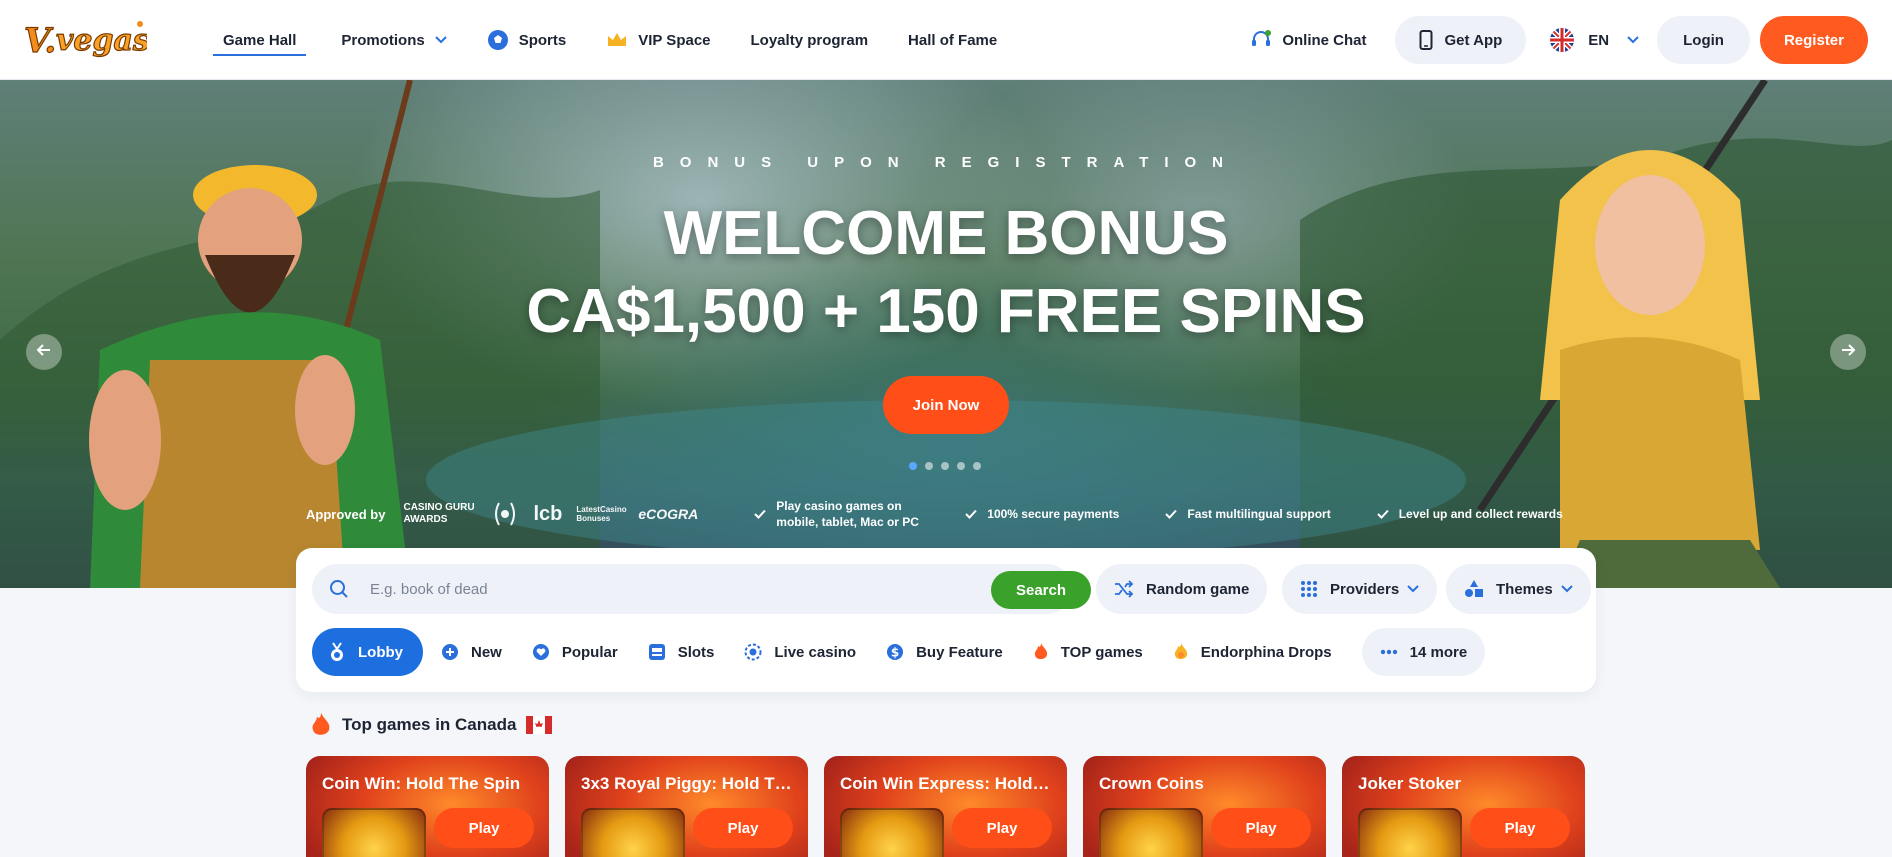 The height and width of the screenshot is (857, 1892). What do you see at coordinates (668, 514) in the screenshot?
I see `ecogra-logo: eCOGRA` at bounding box center [668, 514].